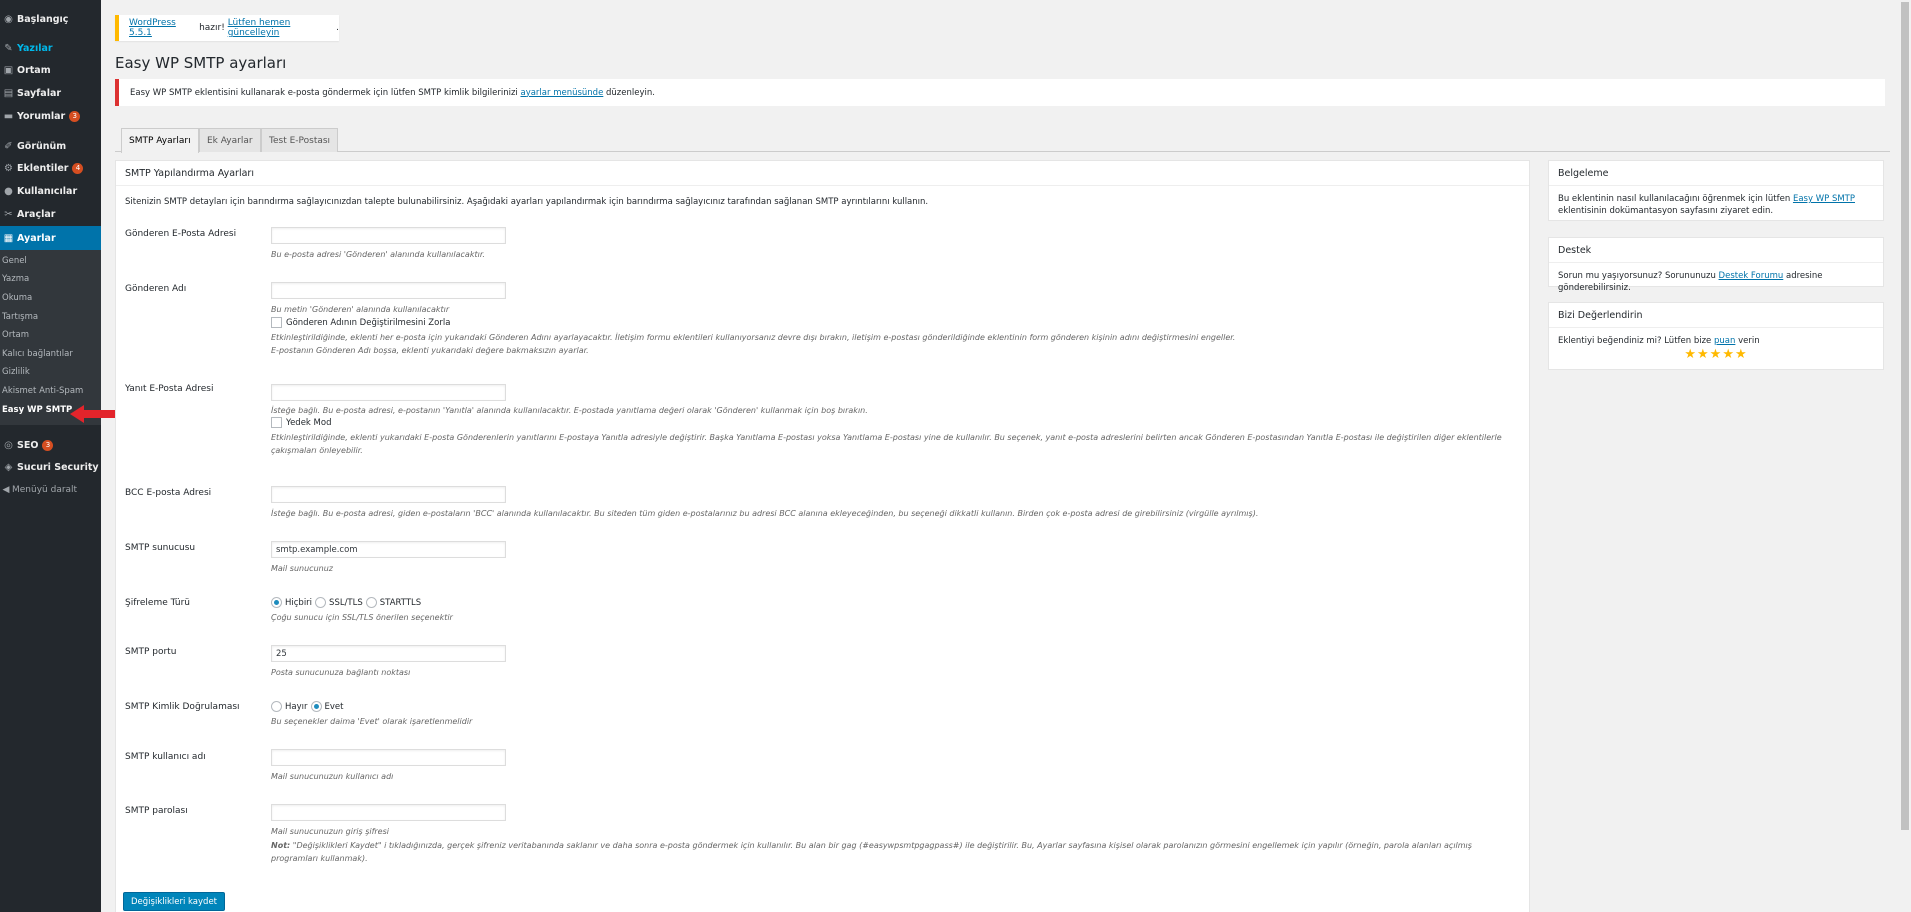 Image resolution: width=1911 pixels, height=912 pixels. I want to click on menu-appearance: ✐ Görünüm, so click(50, 146).